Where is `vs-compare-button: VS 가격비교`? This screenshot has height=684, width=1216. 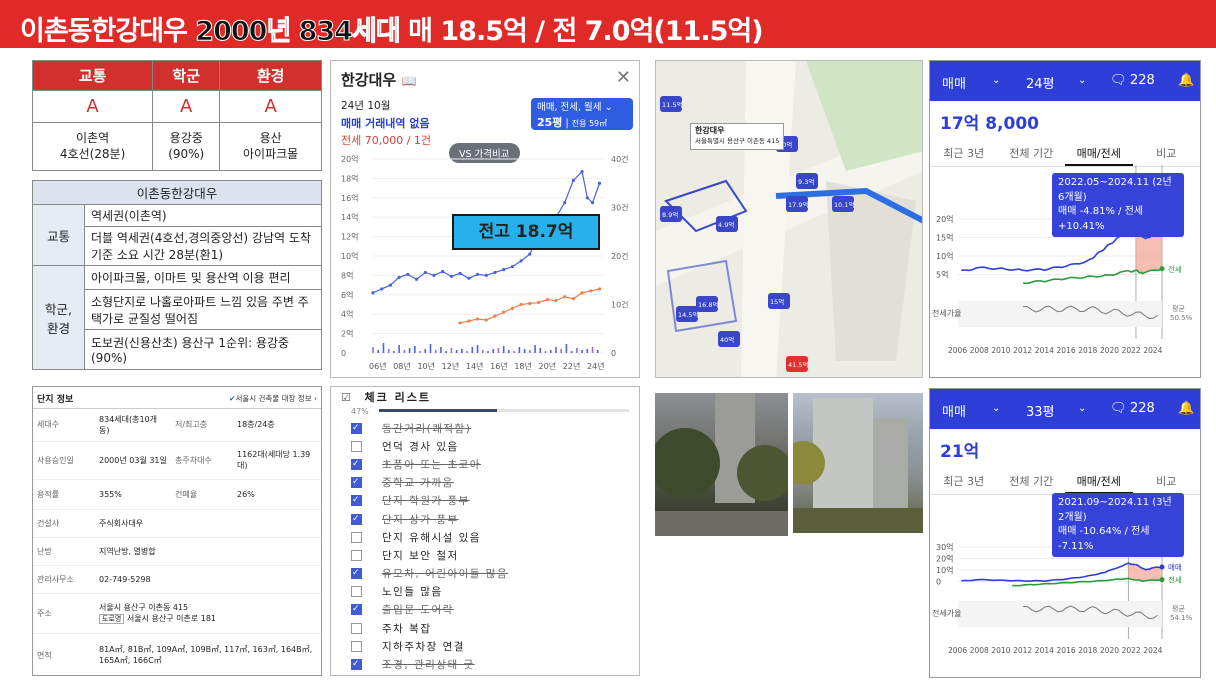 vs-compare-button: VS 가격비교 is located at coordinates (484, 153).